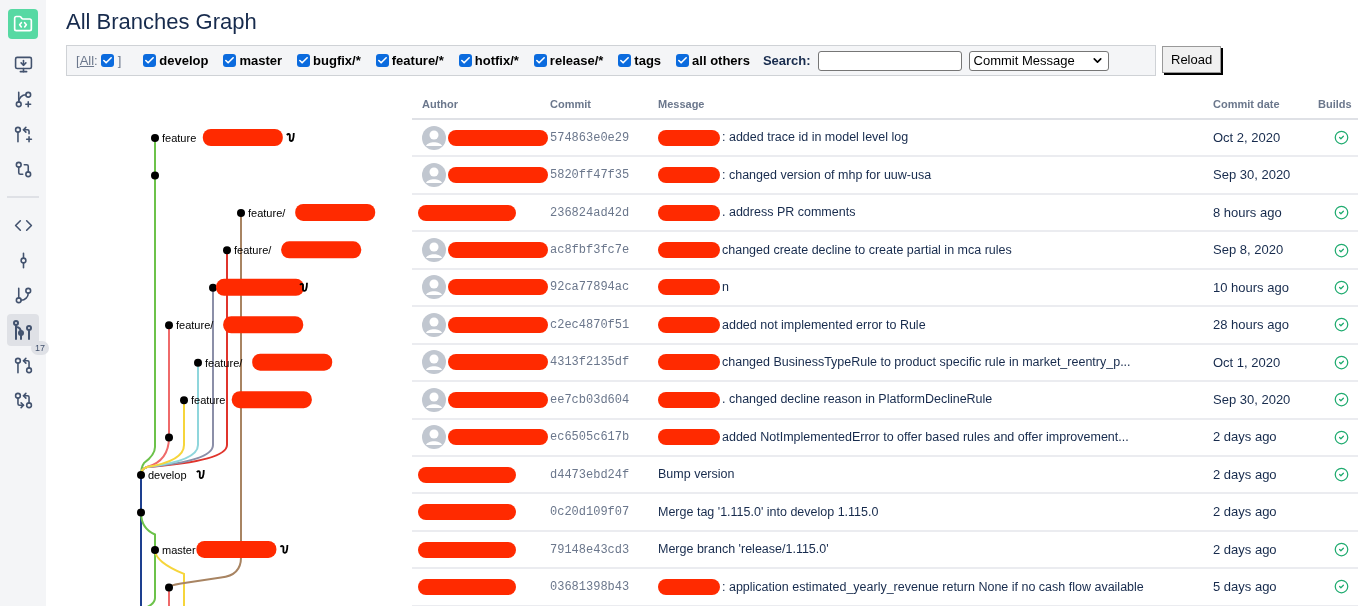  What do you see at coordinates (857, 400) in the screenshot?
I see `commit-message: . changed decline reason in PlatformDeclineRule` at bounding box center [857, 400].